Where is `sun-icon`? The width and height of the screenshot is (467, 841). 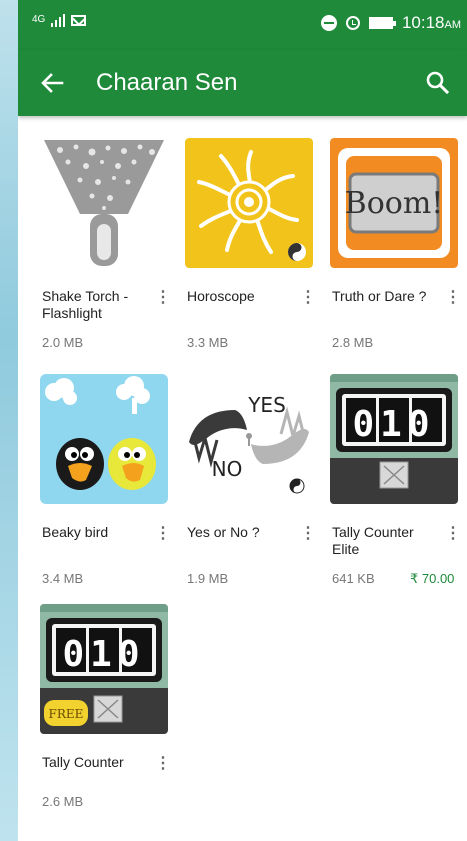 sun-icon is located at coordinates (249, 203).